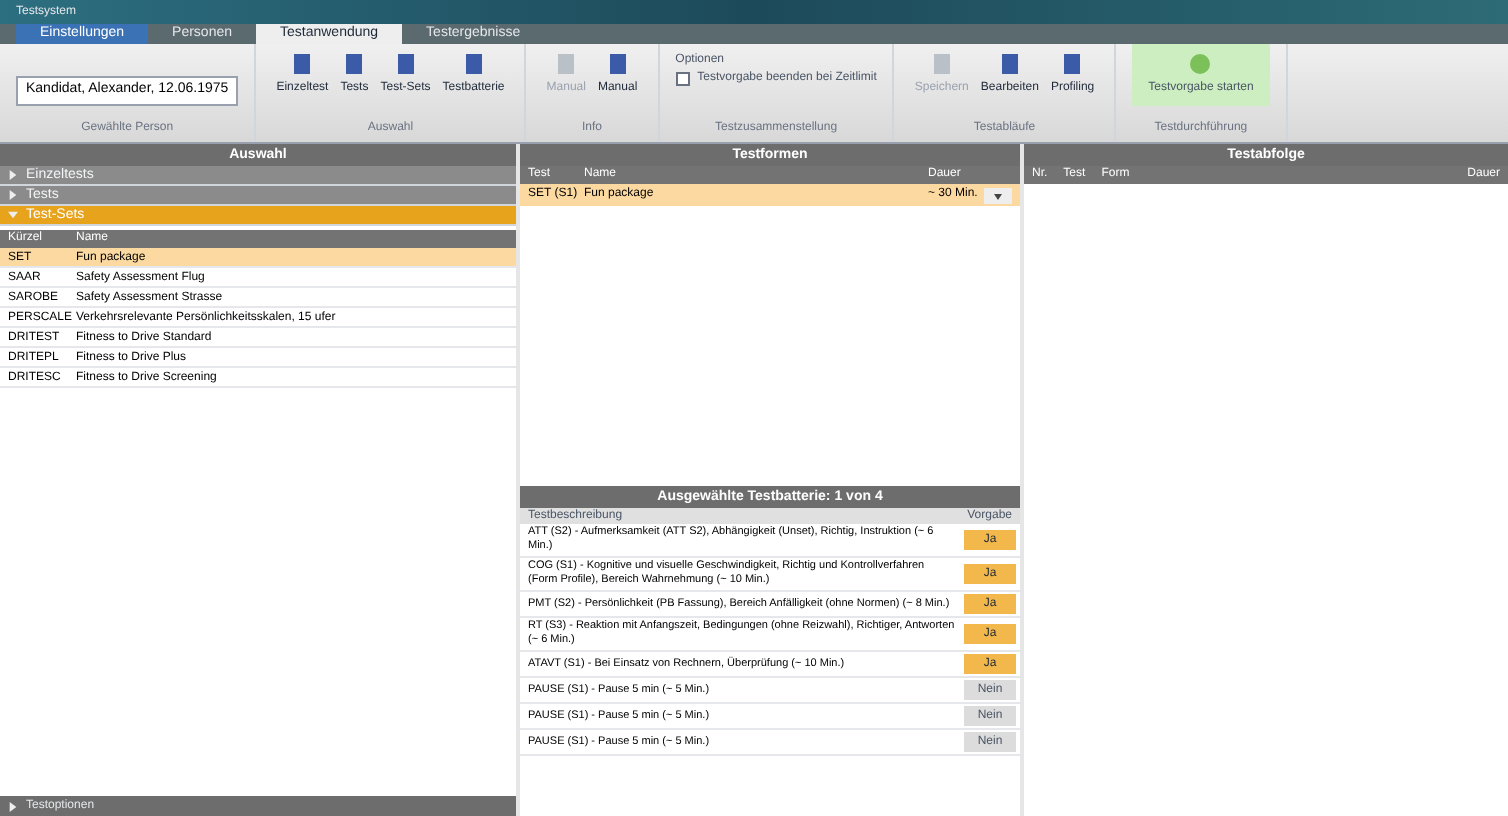  Describe the element at coordinates (13, 806) in the screenshot. I see `chevron-right-icon` at that location.